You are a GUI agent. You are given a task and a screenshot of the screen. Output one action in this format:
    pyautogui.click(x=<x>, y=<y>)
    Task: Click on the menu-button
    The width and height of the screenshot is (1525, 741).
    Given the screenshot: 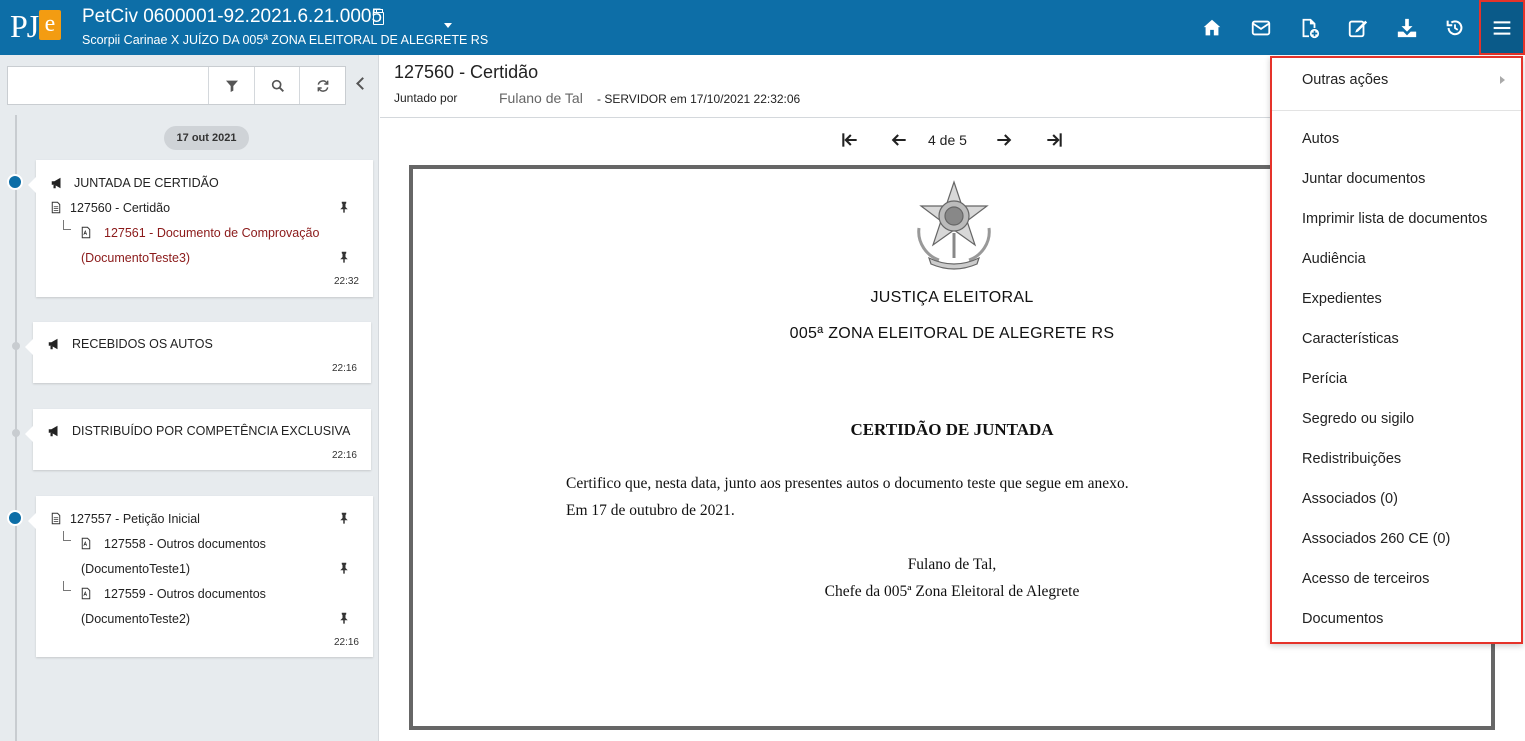 What is the action you would take?
    pyautogui.click(x=1502, y=27)
    